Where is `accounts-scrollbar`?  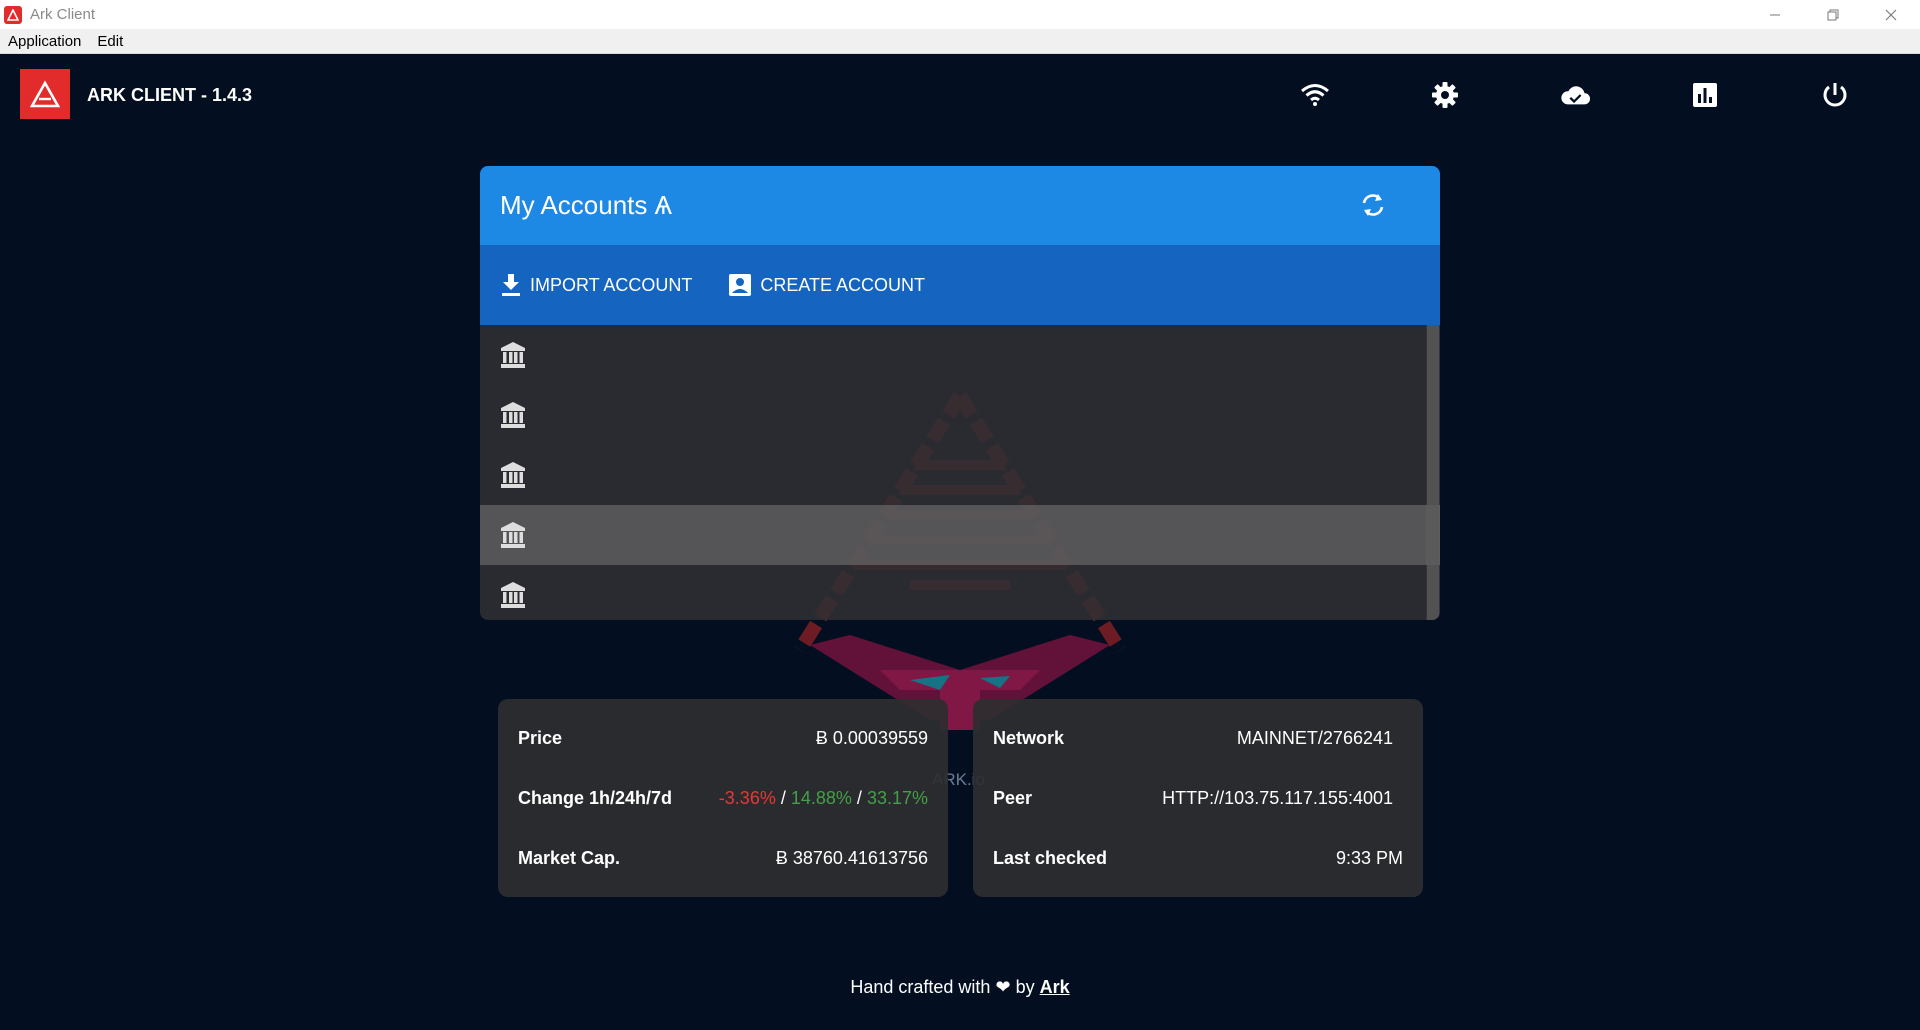 accounts-scrollbar is located at coordinates (1433, 472).